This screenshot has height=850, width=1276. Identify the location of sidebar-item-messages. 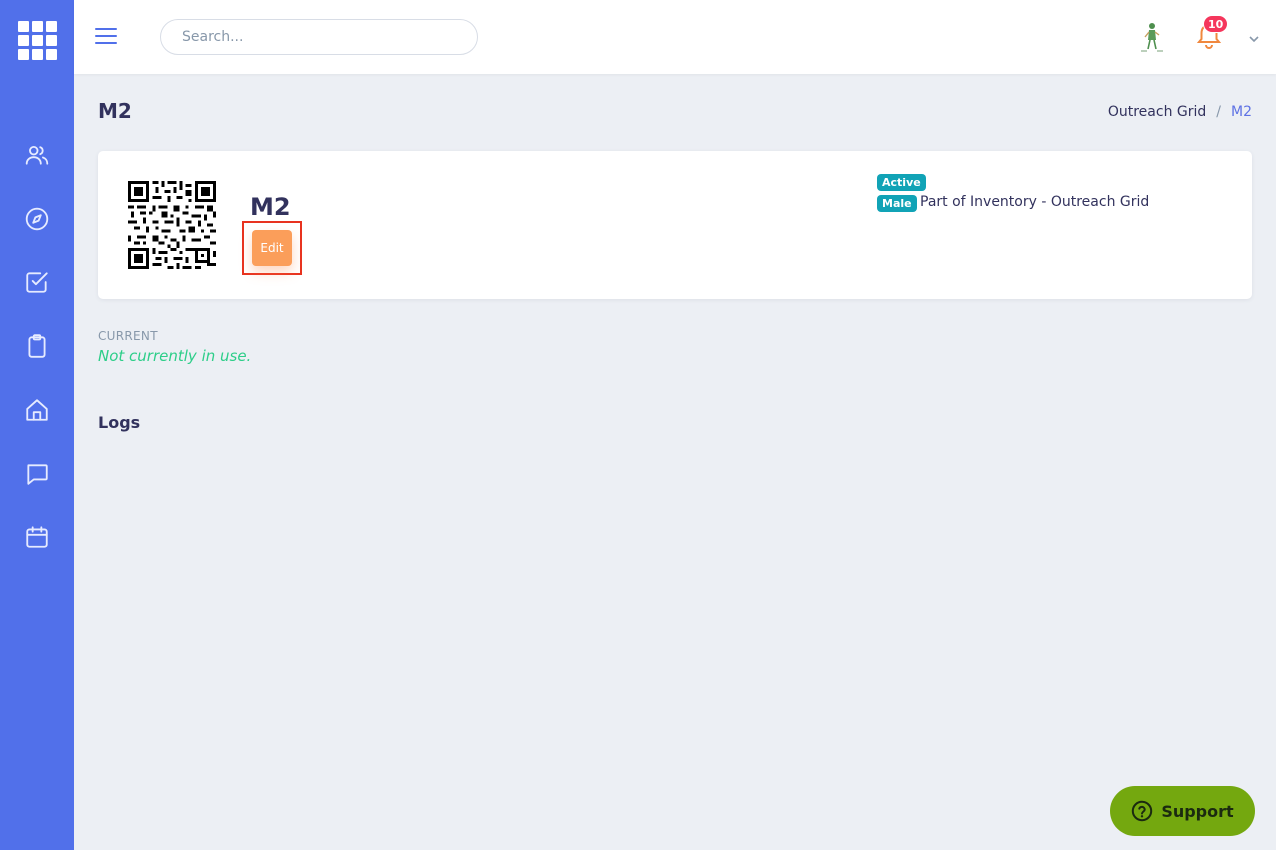
(37, 474).